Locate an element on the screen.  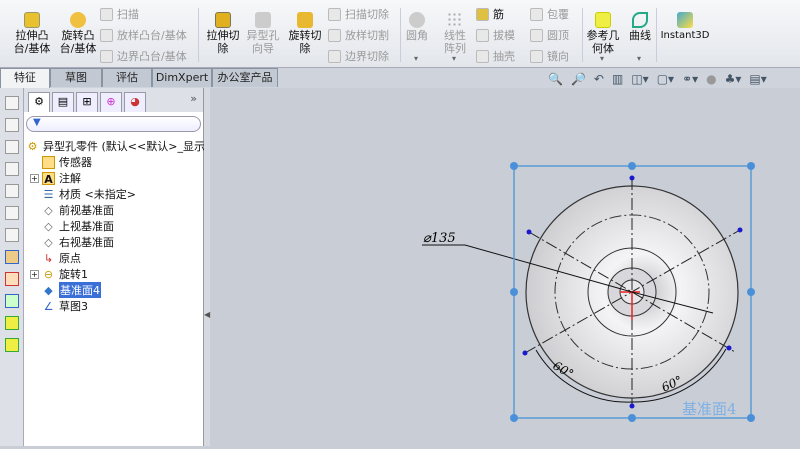
heads-up-view-toolbar: 🔍 🔎 ↶ ▥ ◫▾ ▢▾ ⚭▾ ● ♣▾ ▤▾ is located at coordinates (657, 79).